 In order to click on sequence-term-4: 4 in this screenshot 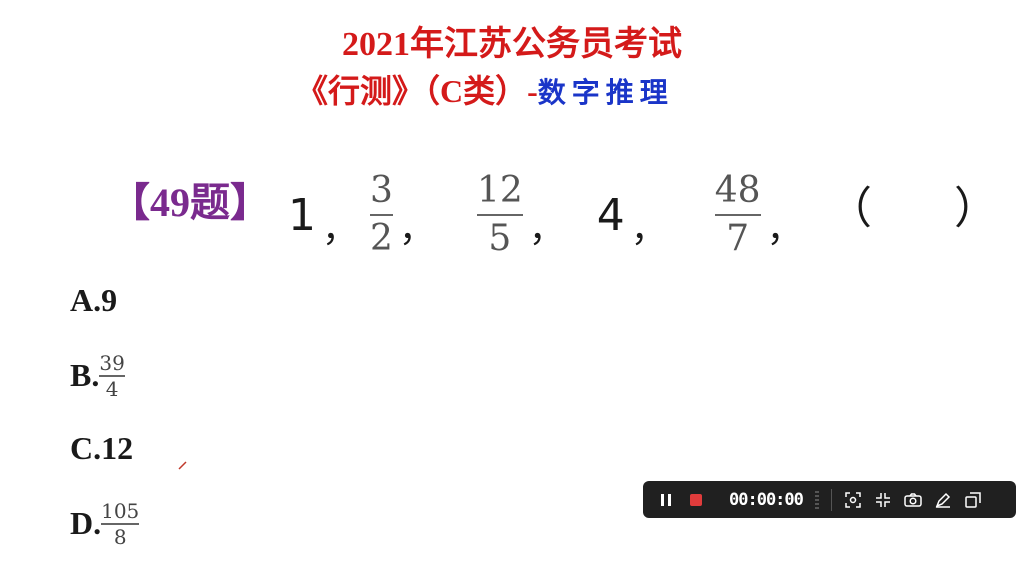, I will do `click(610, 215)`.